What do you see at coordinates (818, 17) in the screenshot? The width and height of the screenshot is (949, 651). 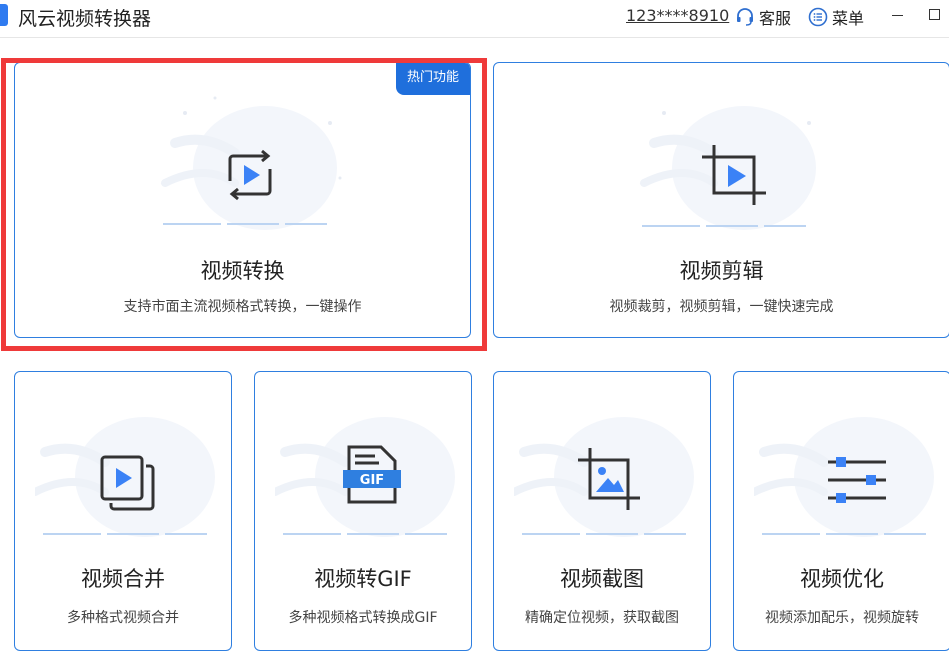 I see `list-menu-icon` at bounding box center [818, 17].